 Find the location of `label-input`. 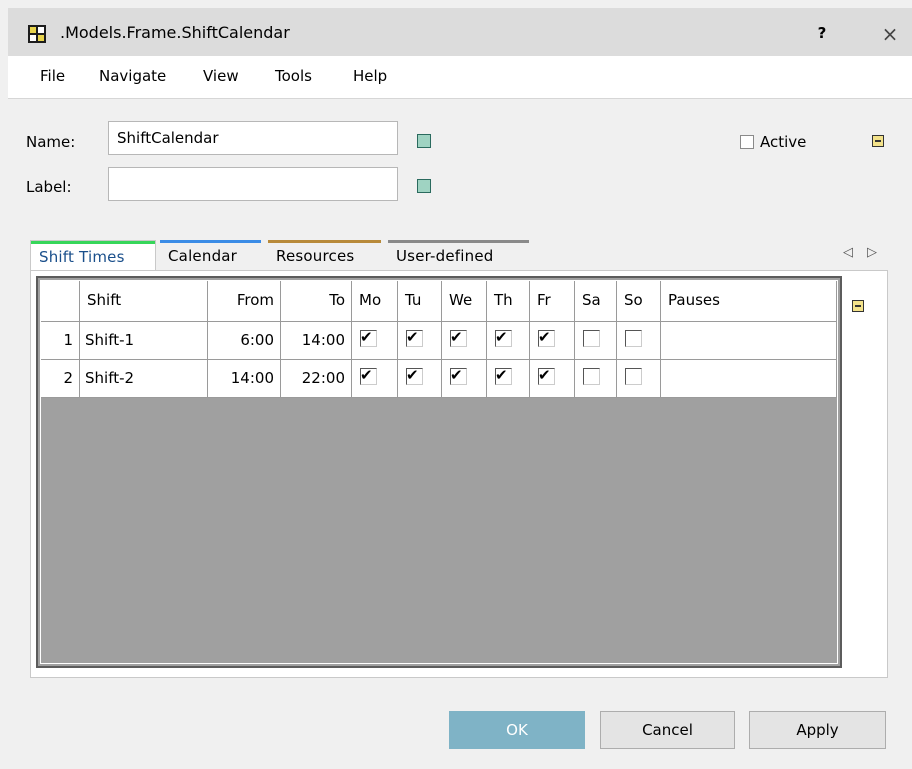

label-input is located at coordinates (253, 184).